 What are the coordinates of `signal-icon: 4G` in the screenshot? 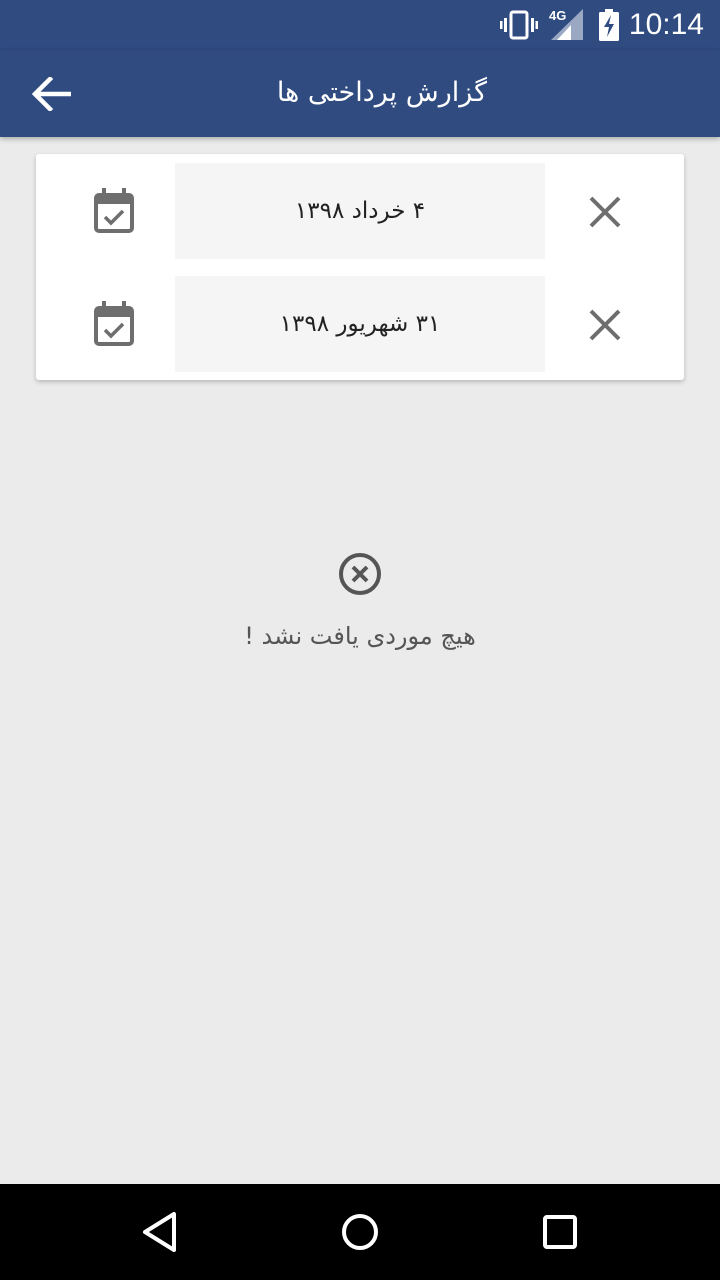 It's located at (566, 26).